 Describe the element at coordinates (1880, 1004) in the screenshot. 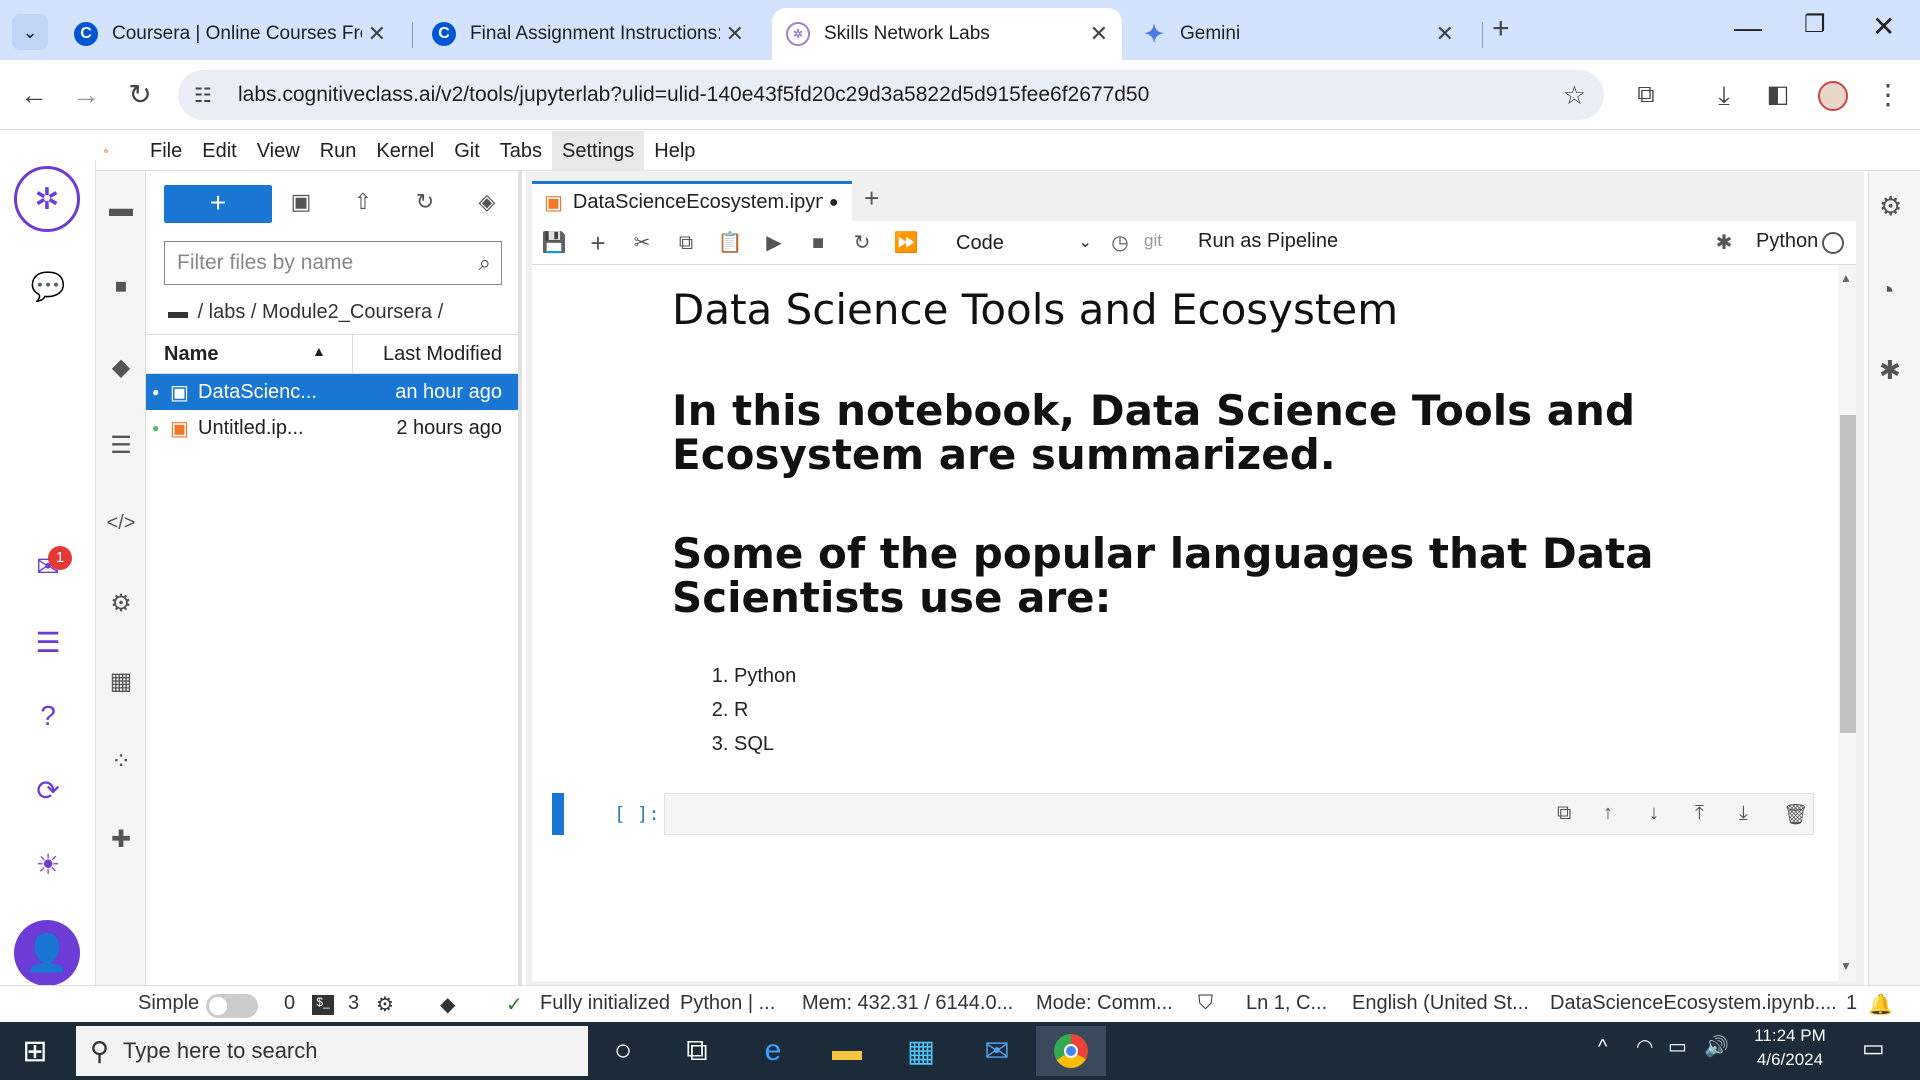

I see `bell-icon: 🔔` at that location.